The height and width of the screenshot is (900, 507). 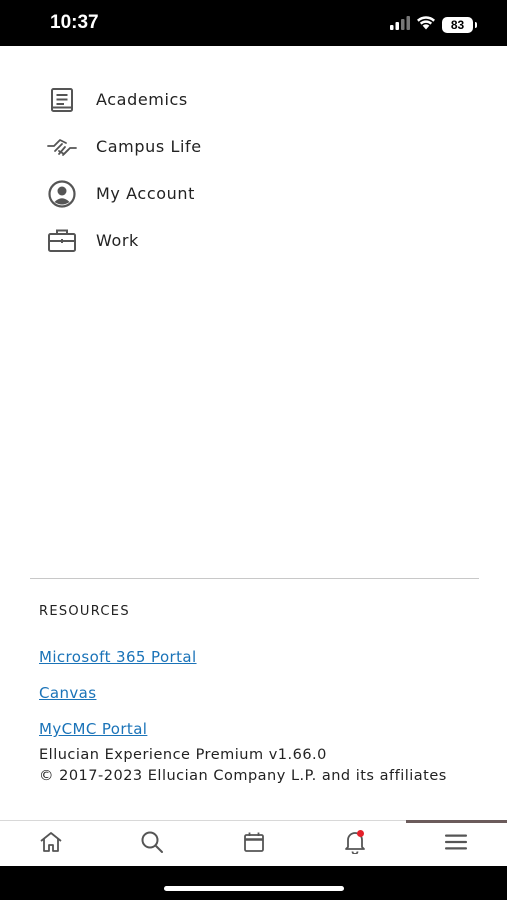 I want to click on battery-icon: 83, so click(x=459, y=24).